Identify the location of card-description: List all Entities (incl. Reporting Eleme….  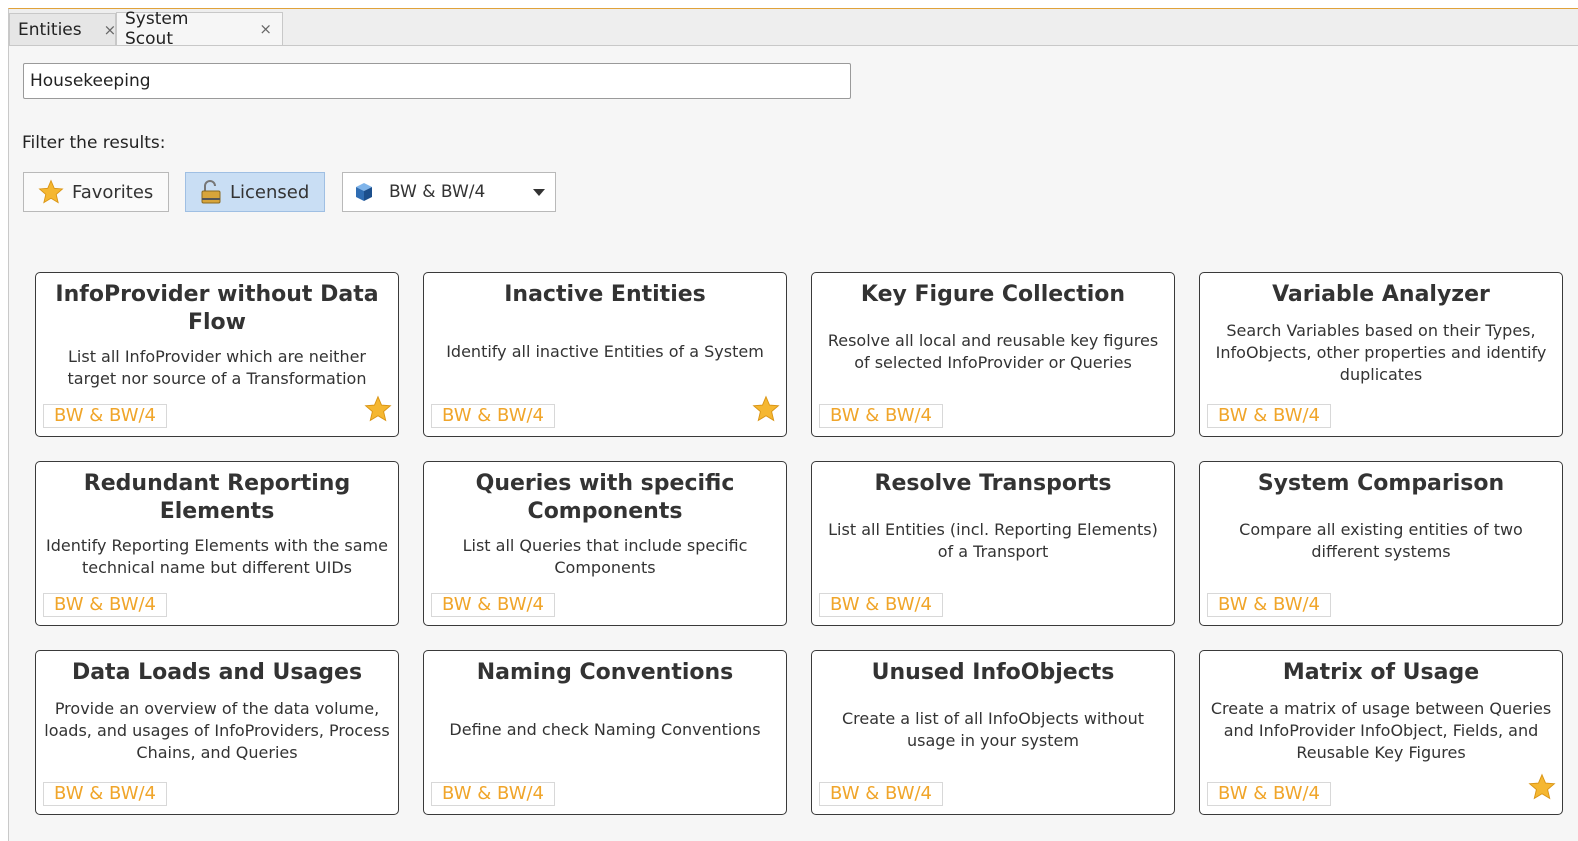
(993, 540).